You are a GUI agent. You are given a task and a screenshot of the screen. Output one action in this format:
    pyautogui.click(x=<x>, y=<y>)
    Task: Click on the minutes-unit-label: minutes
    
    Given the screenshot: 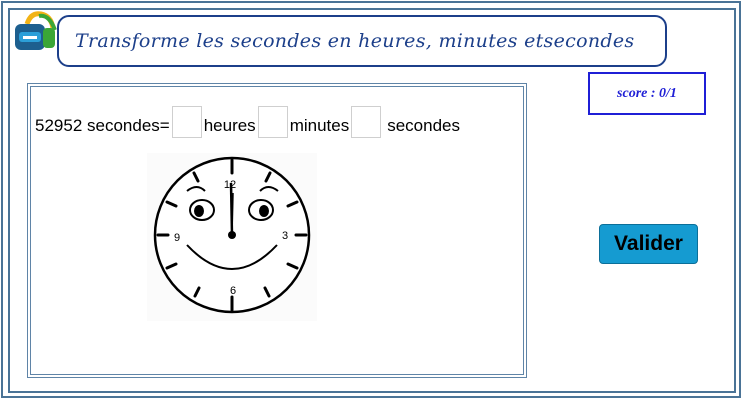 What is the action you would take?
    pyautogui.click(x=319, y=125)
    